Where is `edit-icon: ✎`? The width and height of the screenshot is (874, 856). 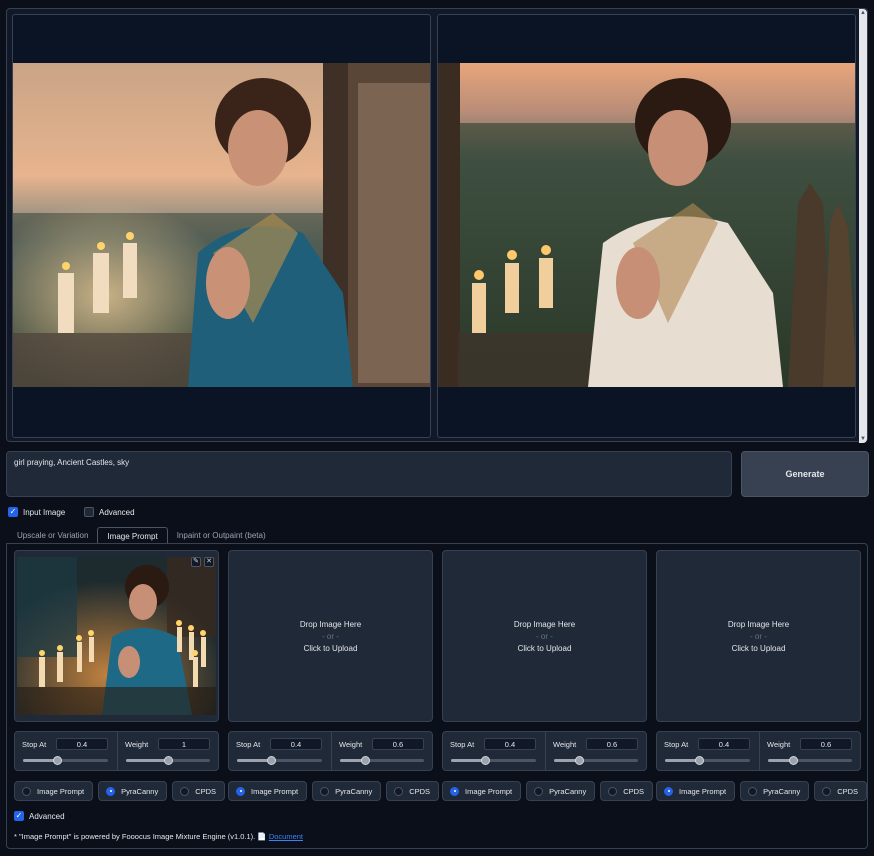
edit-icon: ✎ is located at coordinates (196, 562).